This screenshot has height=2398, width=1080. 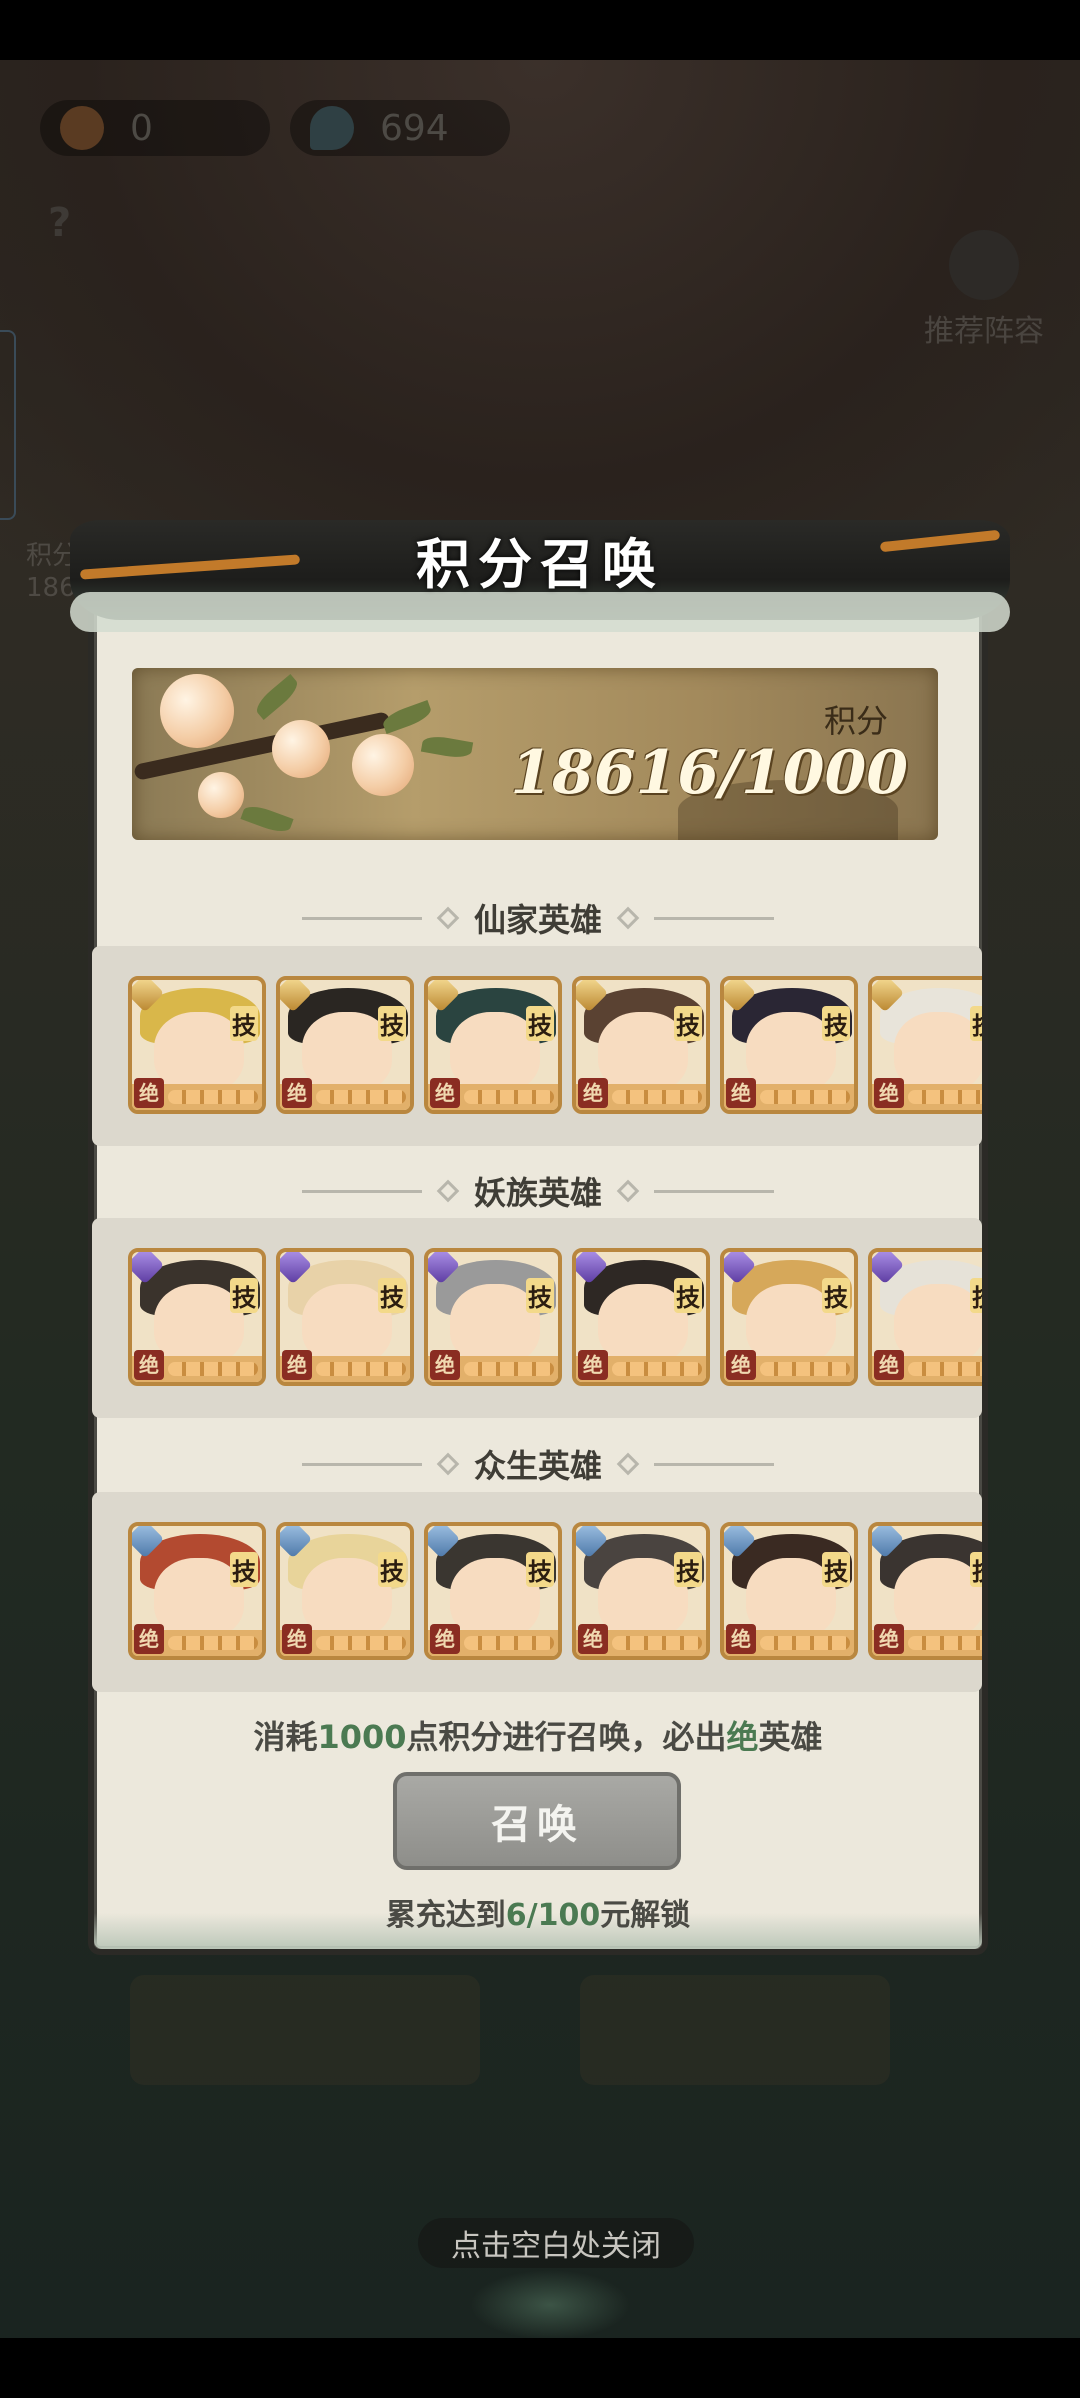 What do you see at coordinates (8, 425) in the screenshot?
I see `side-tab` at bounding box center [8, 425].